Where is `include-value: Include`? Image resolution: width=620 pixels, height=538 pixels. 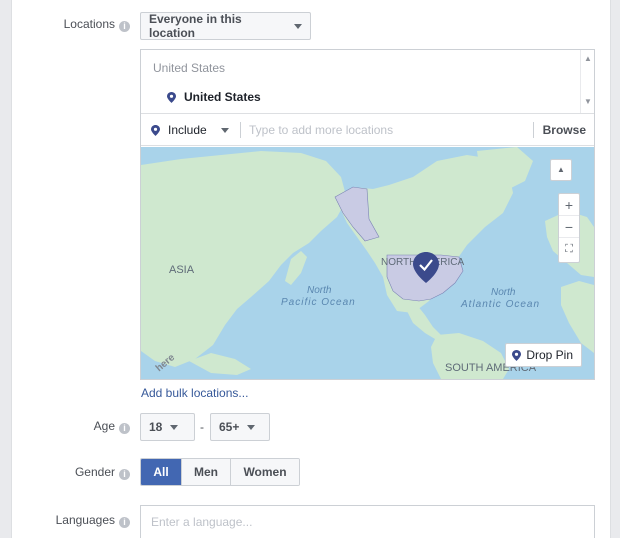
include-value: Include is located at coordinates (187, 130).